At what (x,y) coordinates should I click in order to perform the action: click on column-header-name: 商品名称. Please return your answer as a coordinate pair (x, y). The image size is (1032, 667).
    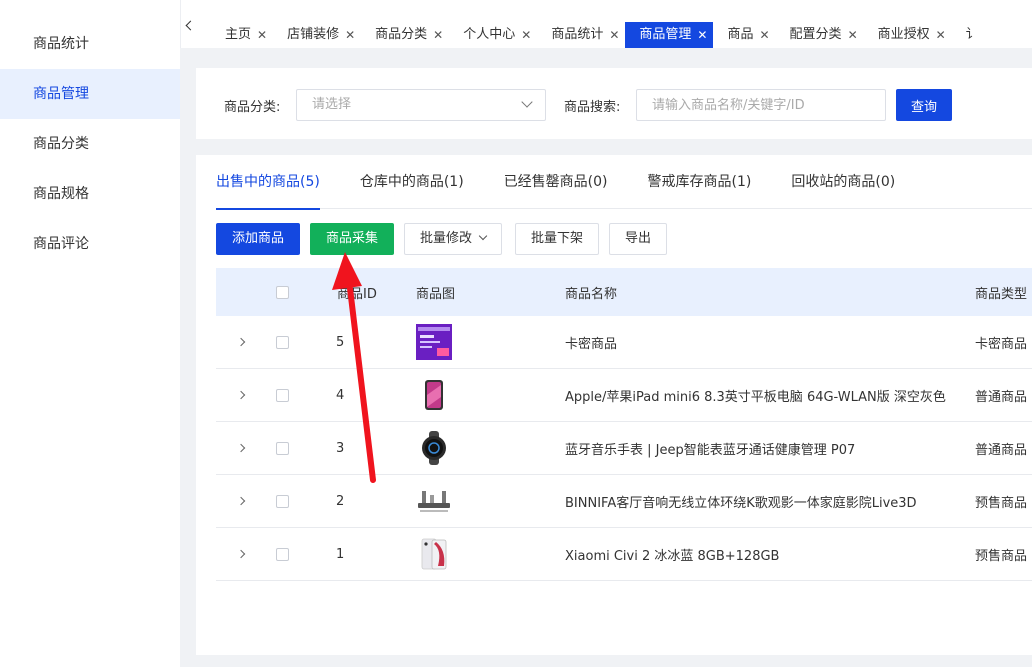
    Looking at the image, I should click on (591, 294).